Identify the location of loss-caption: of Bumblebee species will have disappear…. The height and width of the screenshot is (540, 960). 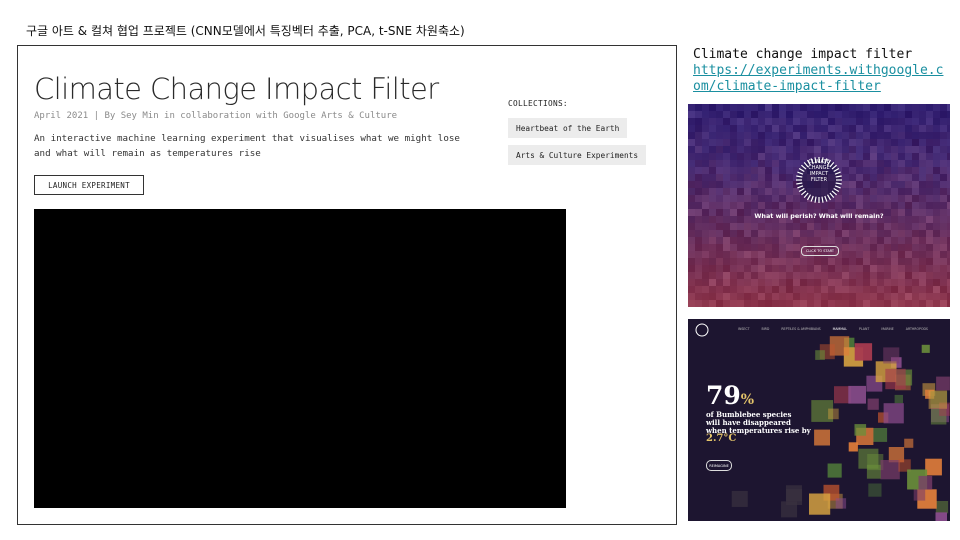
(758, 427).